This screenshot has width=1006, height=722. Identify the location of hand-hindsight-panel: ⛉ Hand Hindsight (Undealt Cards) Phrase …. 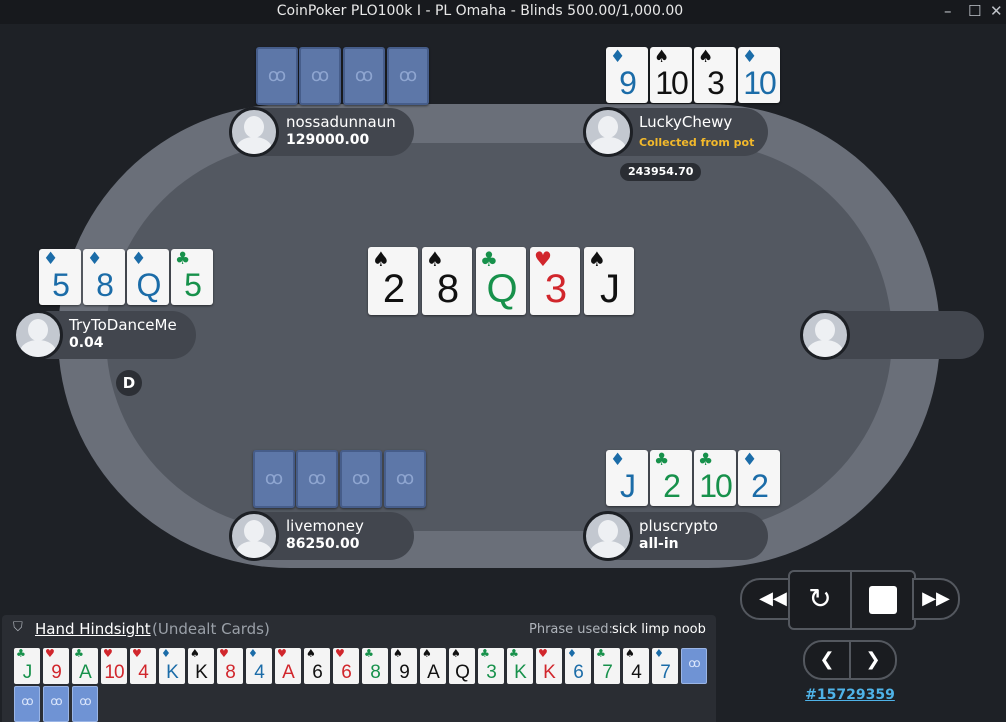
(359, 668).